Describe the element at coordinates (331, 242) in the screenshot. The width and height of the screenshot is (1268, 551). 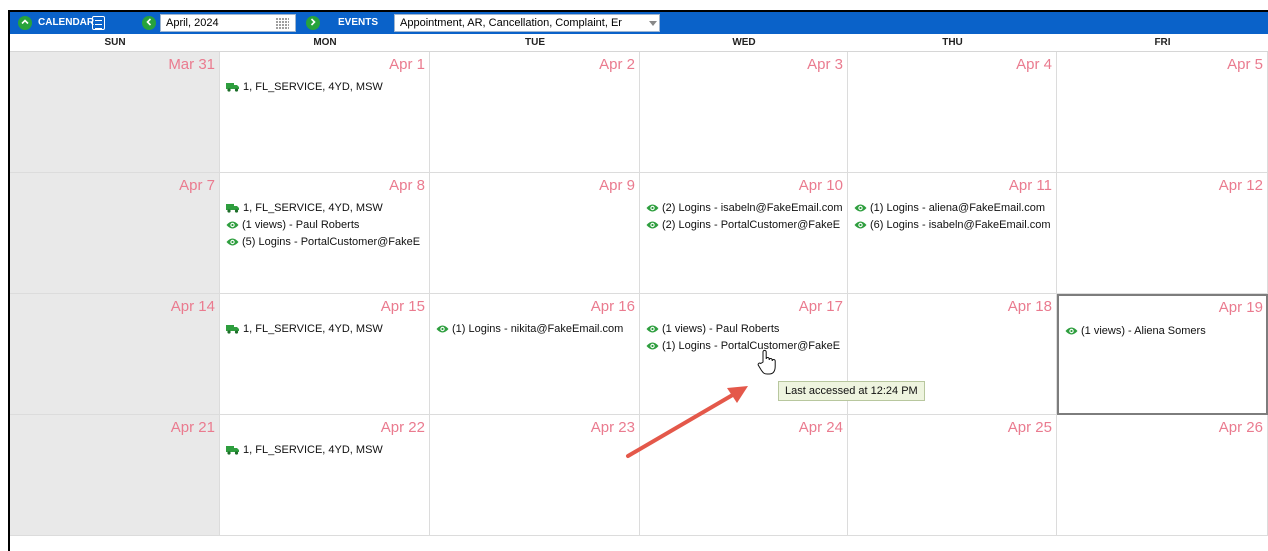
I see `event-text: (5) Logins - PortalCustomer@FakeE` at that location.